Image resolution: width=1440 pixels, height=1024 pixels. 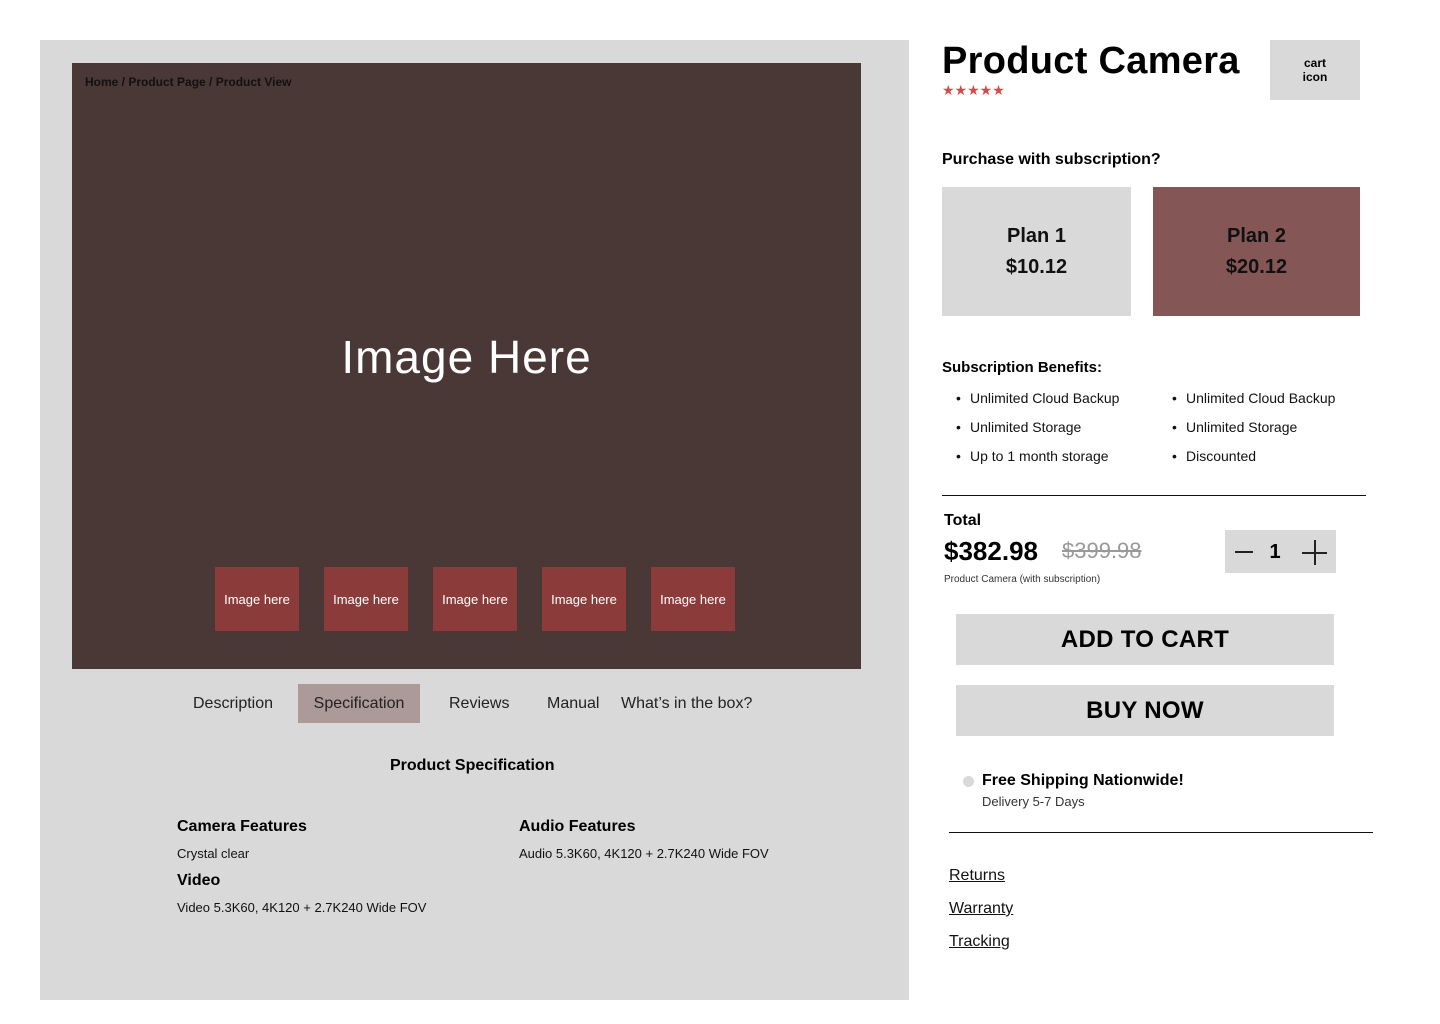 What do you see at coordinates (466, 357) in the screenshot?
I see `main-image-placeholder-label: Image Here` at bounding box center [466, 357].